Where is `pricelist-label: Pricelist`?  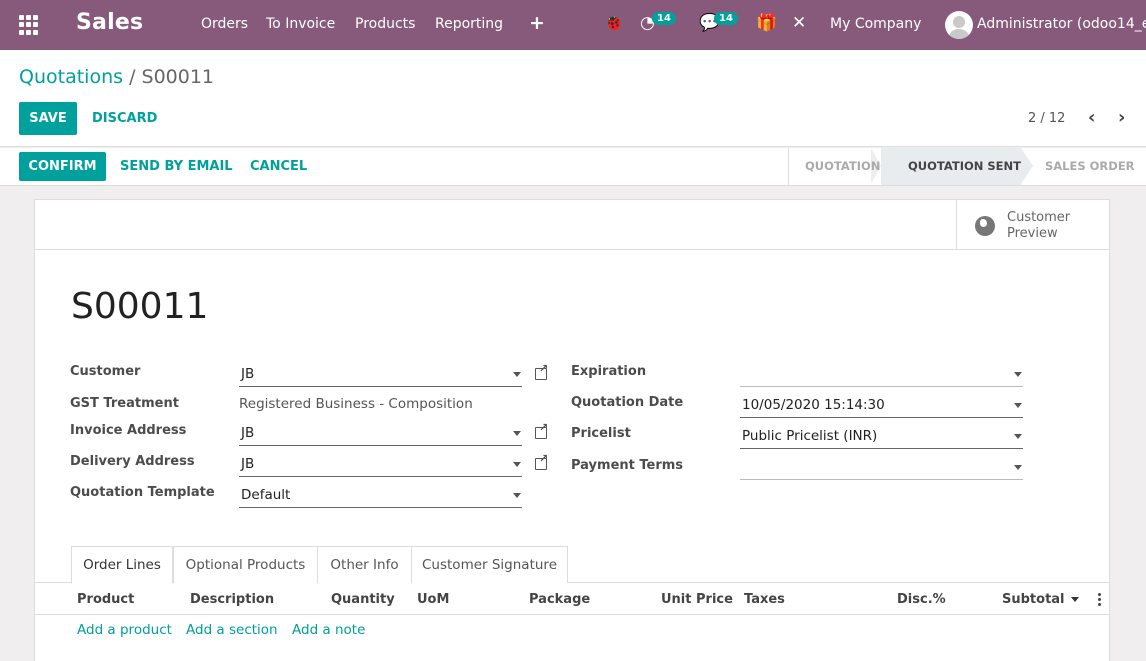 pricelist-label: Pricelist is located at coordinates (601, 433).